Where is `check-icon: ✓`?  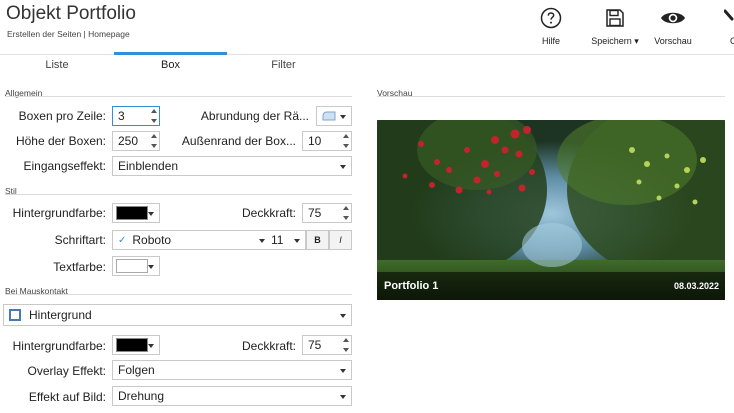 check-icon: ✓ is located at coordinates (122, 240).